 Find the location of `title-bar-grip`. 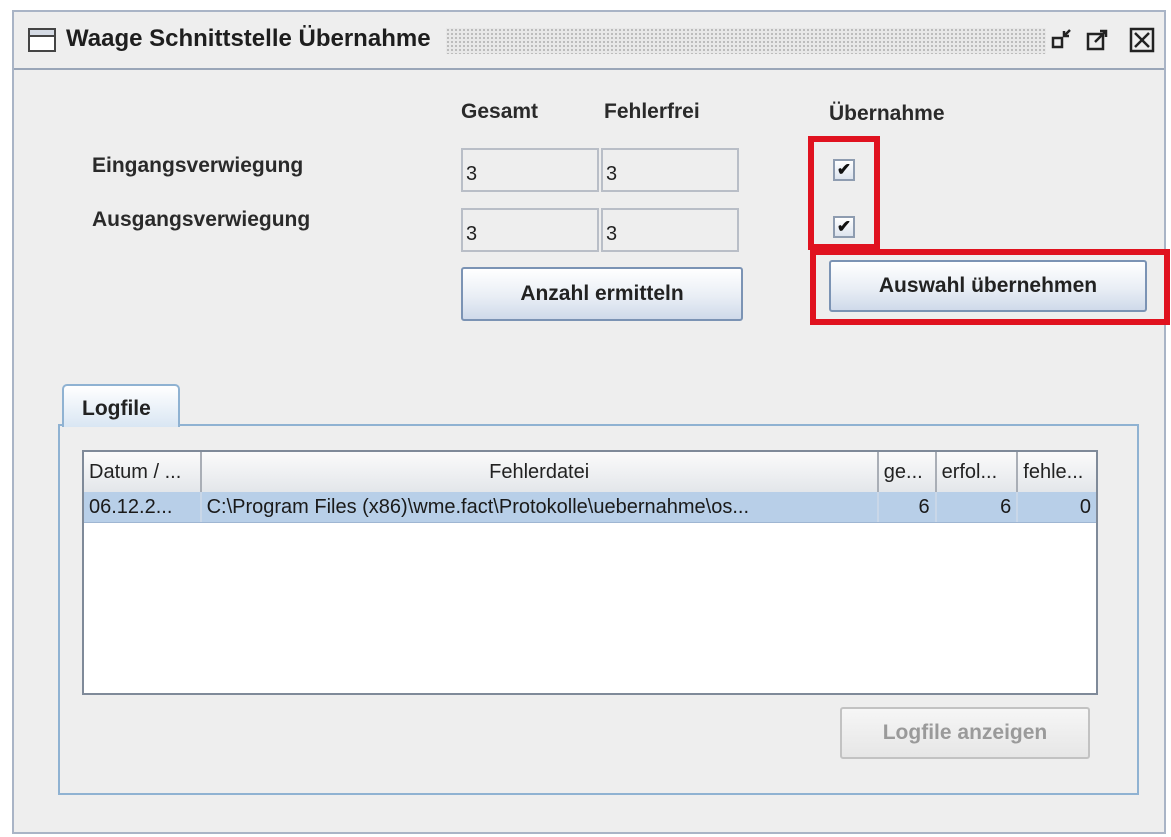

title-bar-grip is located at coordinates (746, 41).